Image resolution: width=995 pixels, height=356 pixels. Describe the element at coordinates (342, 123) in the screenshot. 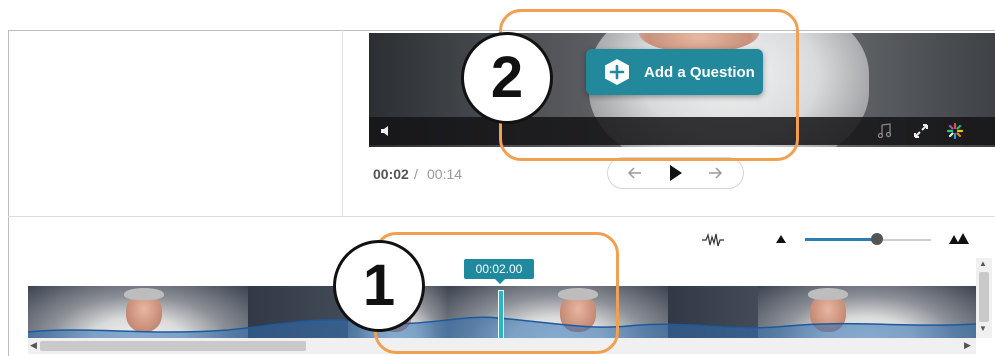

I see `panel-divider` at that location.